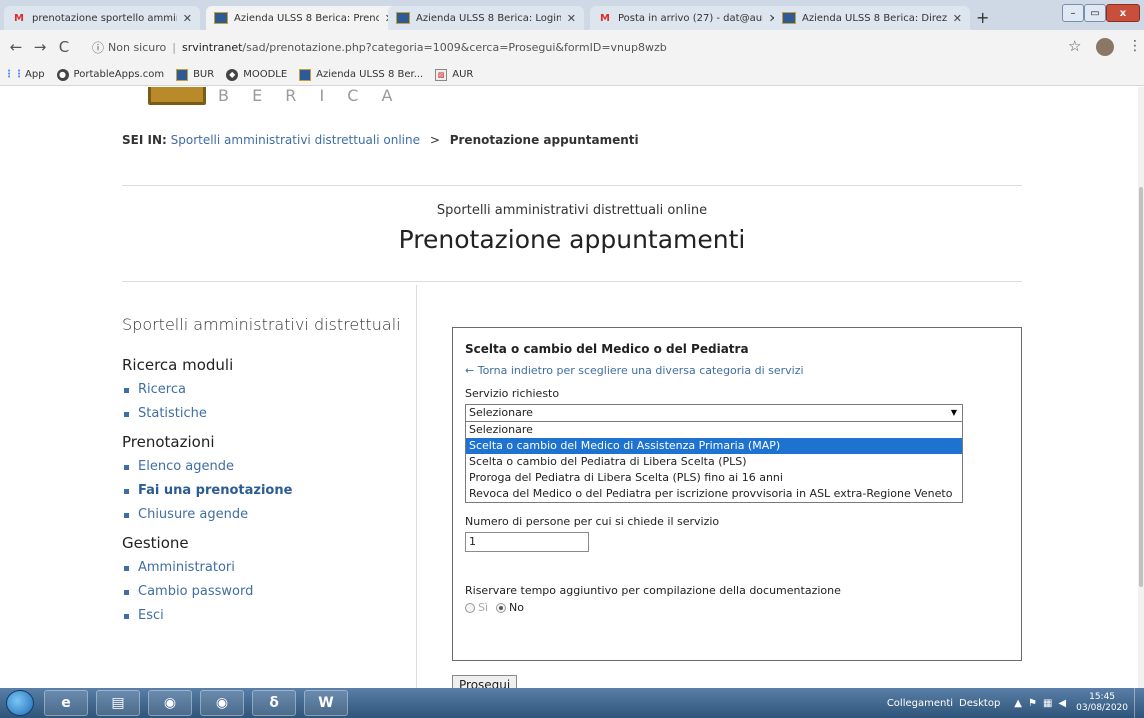 The height and width of the screenshot is (718, 1144). What do you see at coordinates (178, 365) in the screenshot?
I see `sidebar-section-heading: Ricerca moduli` at bounding box center [178, 365].